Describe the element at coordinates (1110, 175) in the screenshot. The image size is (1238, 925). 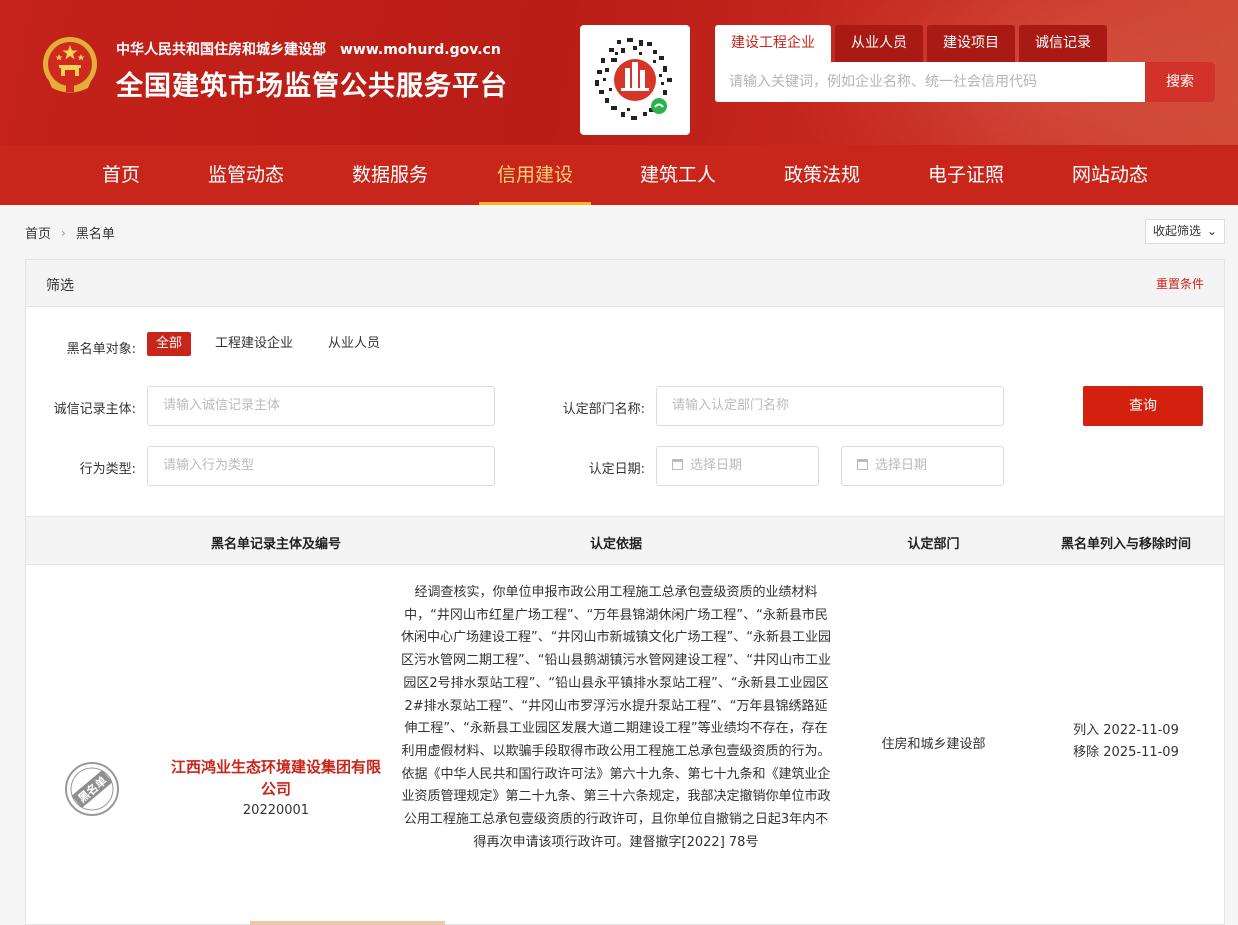
I see `nav-site-news: 网站动态` at that location.